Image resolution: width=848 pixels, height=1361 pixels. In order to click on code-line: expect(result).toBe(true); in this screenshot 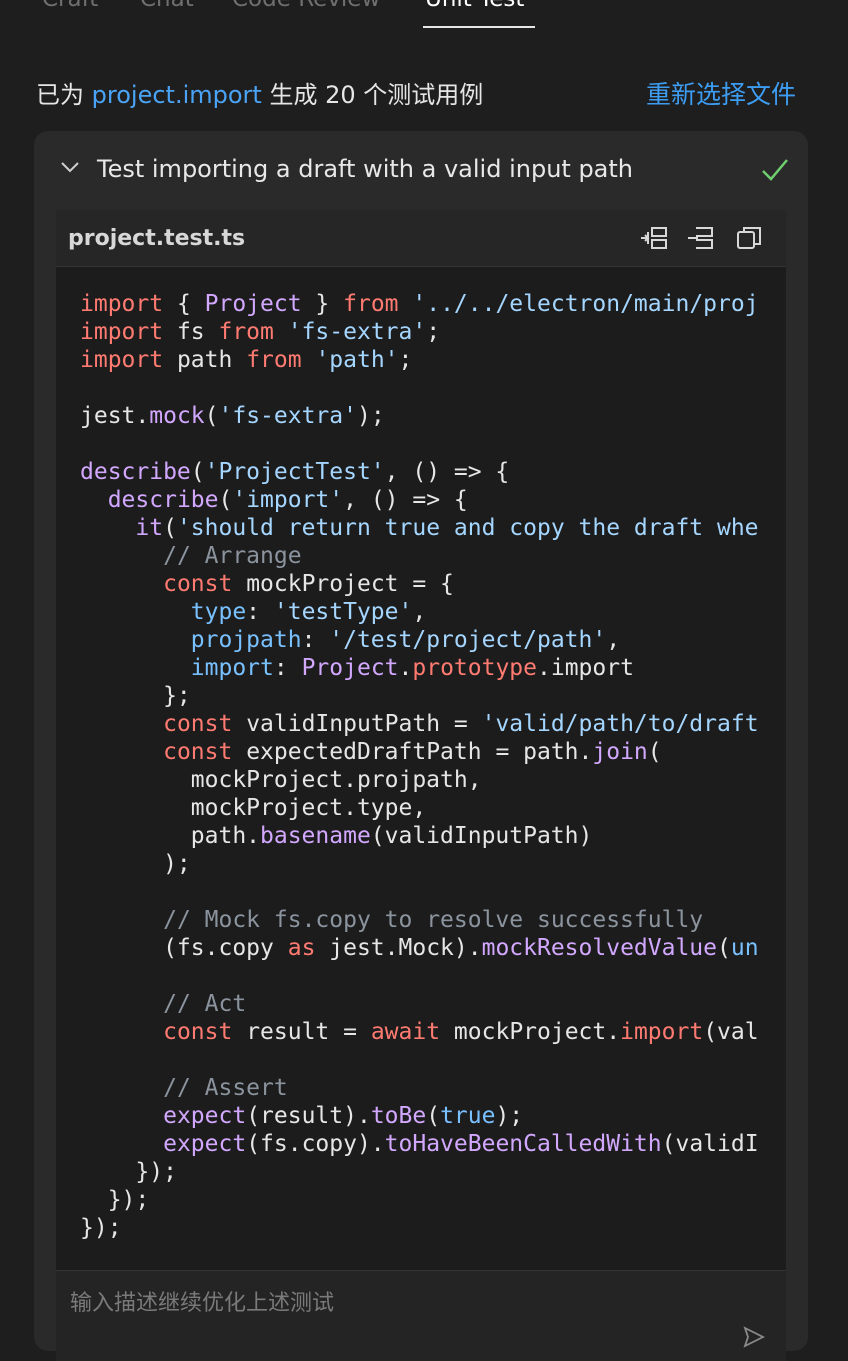, I will do `click(343, 1116)`.